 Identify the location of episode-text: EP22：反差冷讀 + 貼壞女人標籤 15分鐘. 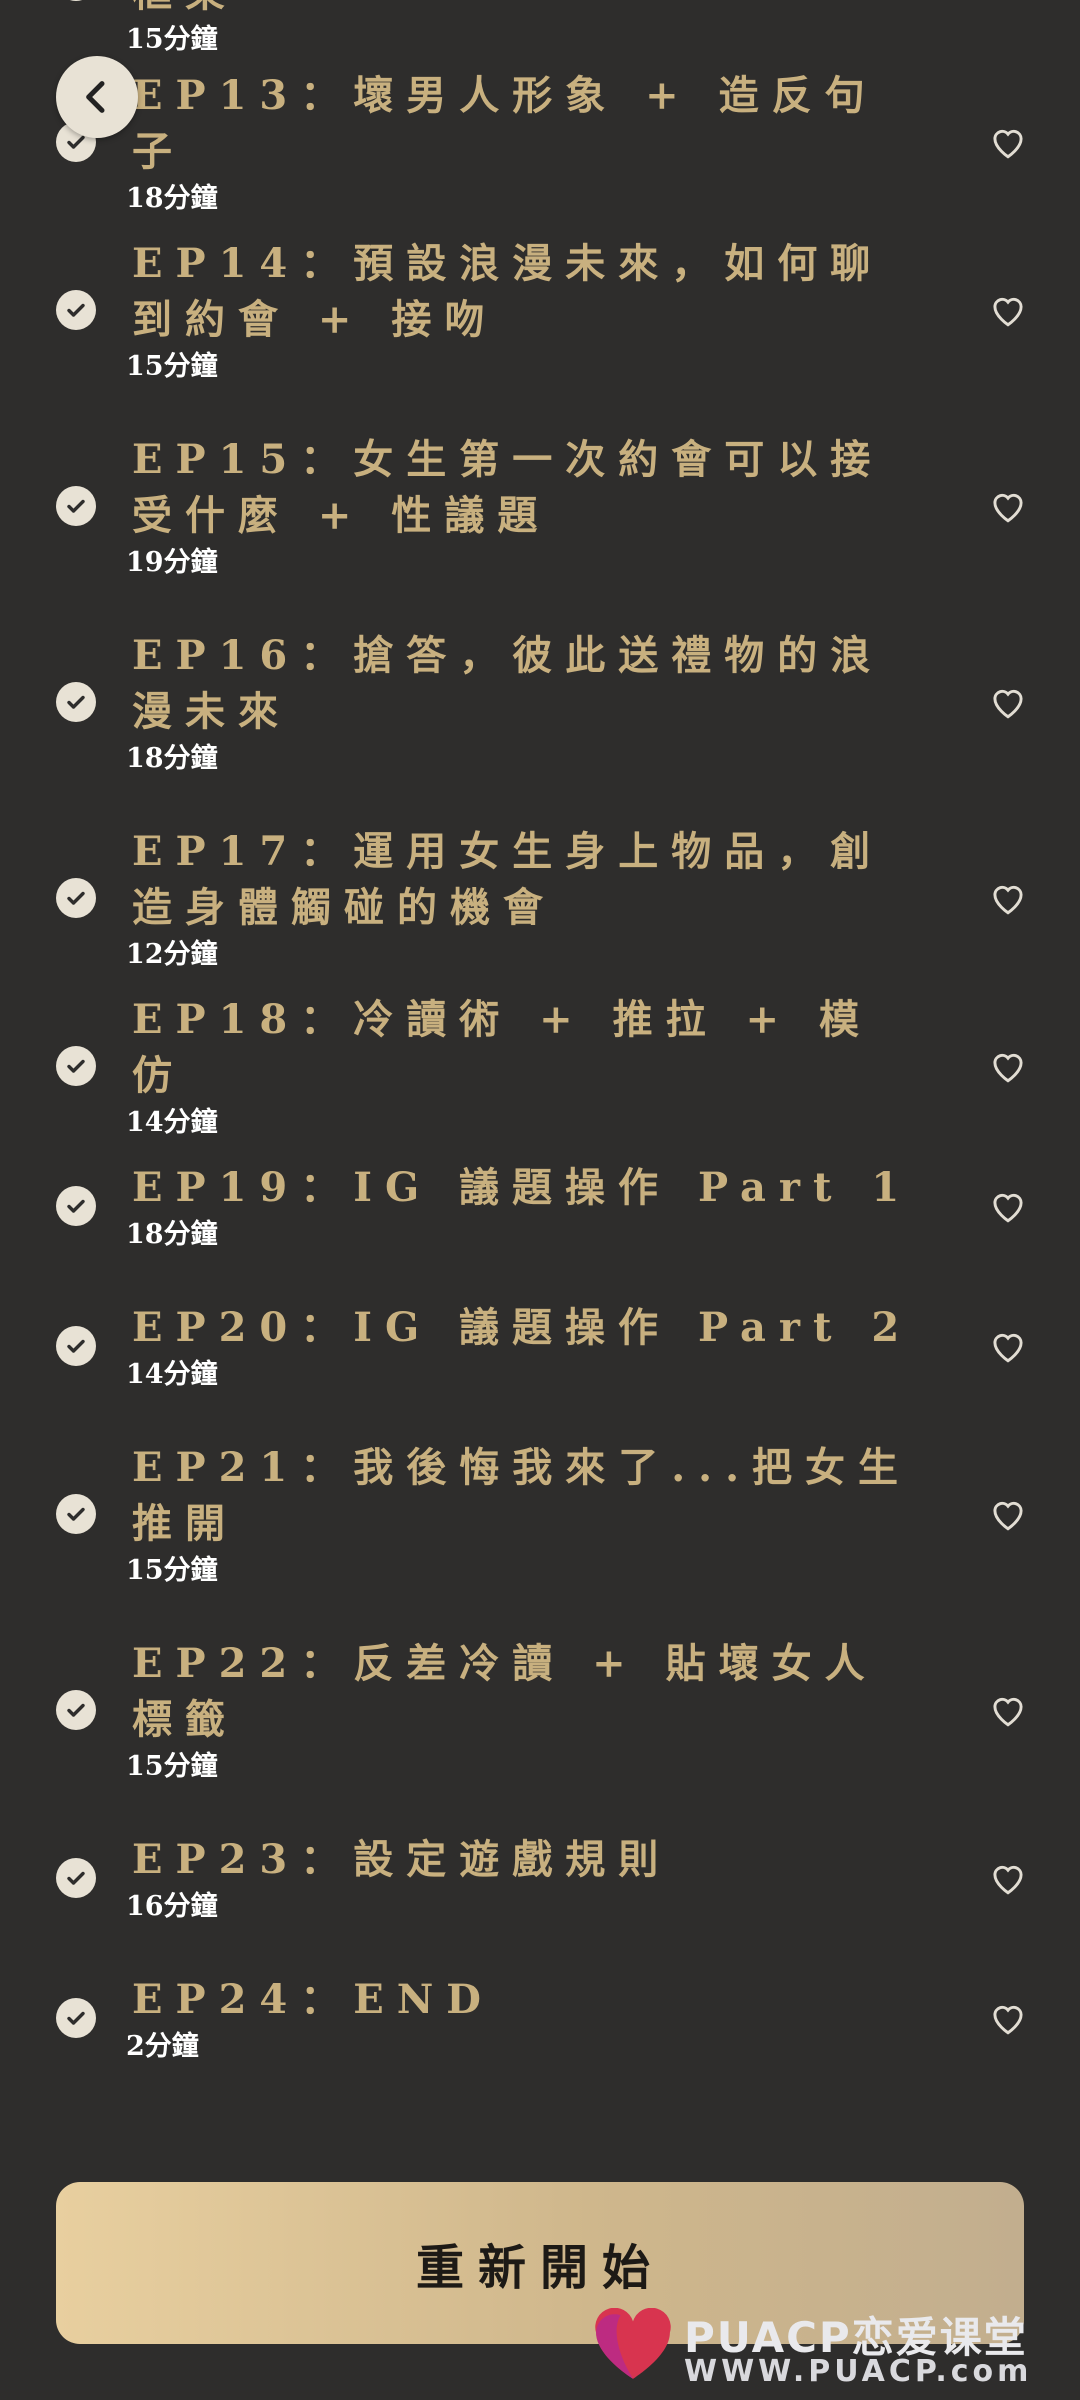
(521, 1710).